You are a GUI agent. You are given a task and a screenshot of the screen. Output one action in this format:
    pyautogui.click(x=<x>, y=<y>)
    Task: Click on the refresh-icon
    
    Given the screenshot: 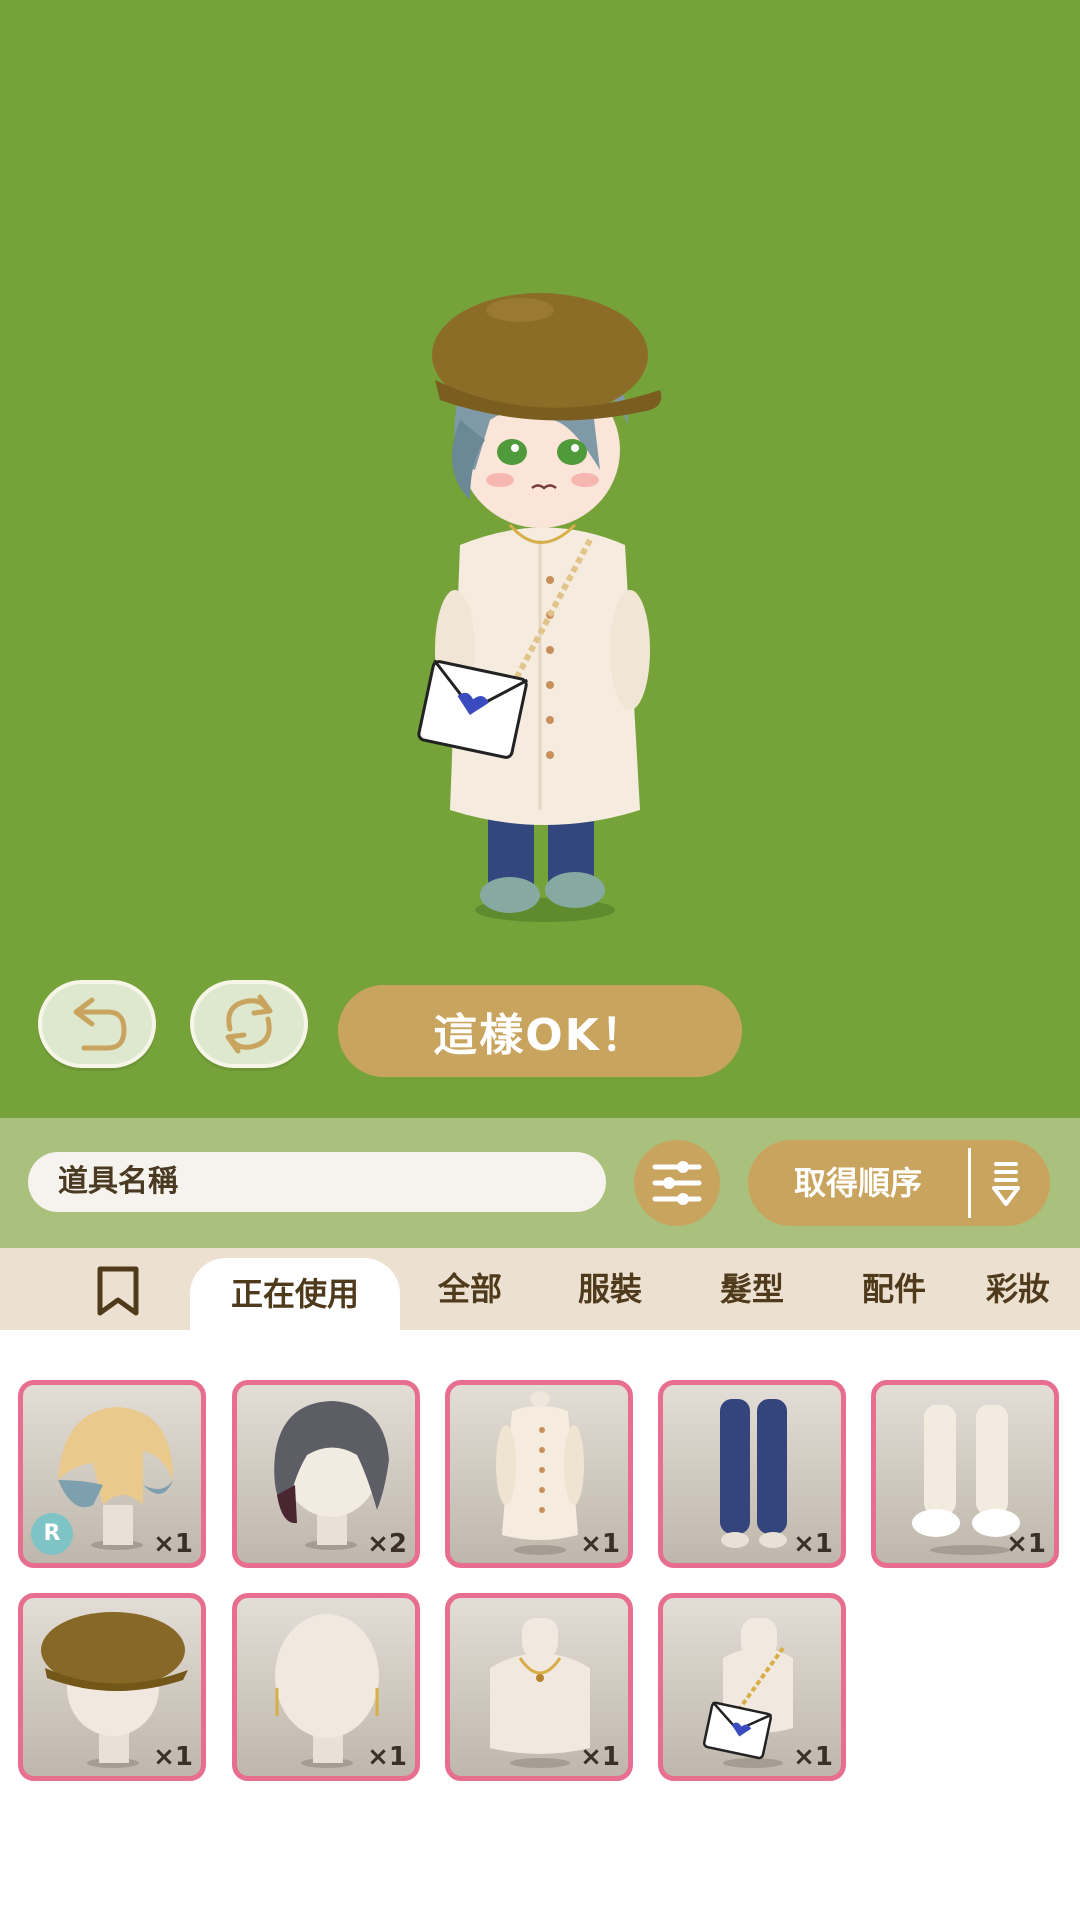 What is the action you would take?
    pyautogui.click(x=249, y=1024)
    